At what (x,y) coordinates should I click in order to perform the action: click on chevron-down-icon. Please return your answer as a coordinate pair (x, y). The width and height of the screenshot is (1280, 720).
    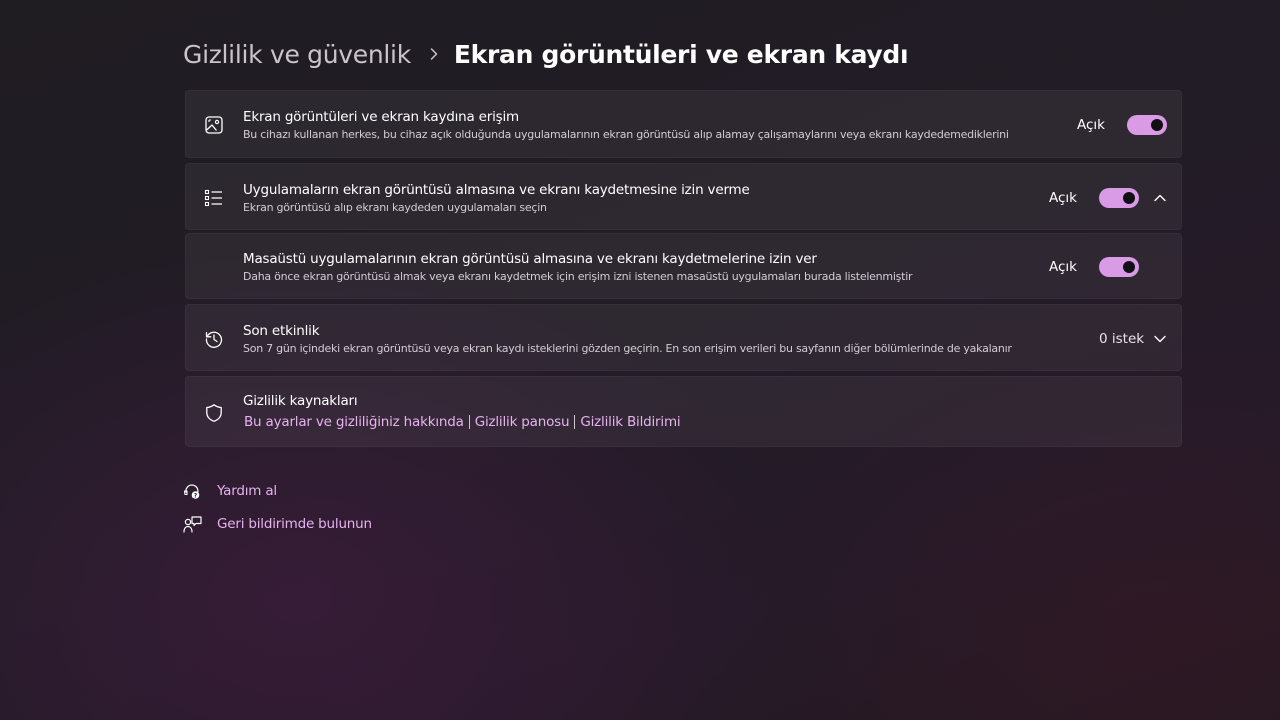
    Looking at the image, I should click on (1160, 339).